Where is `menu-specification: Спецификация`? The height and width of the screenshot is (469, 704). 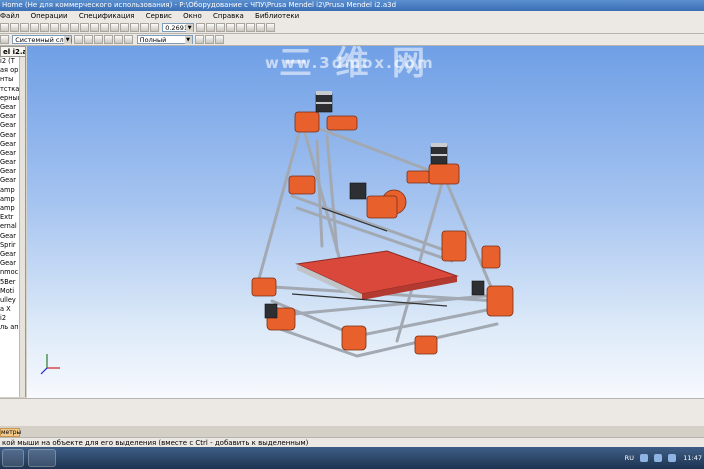
menu-specification: Спецификация is located at coordinates (107, 16).